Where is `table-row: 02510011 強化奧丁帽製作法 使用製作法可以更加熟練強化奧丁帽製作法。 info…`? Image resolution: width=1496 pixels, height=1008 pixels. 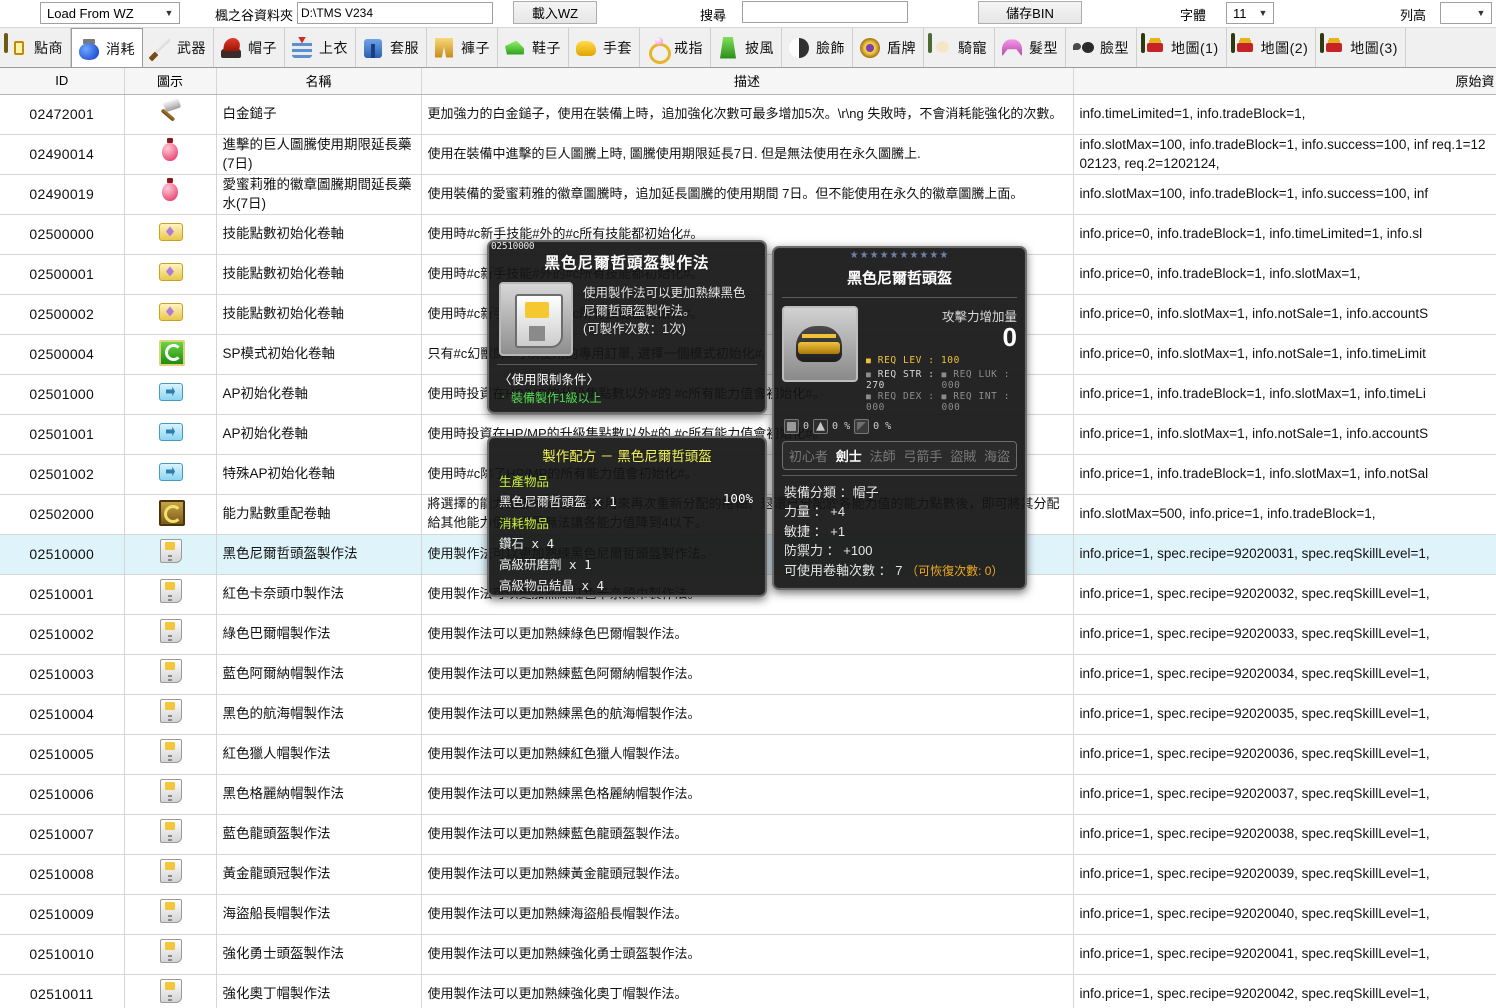 table-row: 02510011 強化奧丁帽製作法 使用製作法可以更加熟練強化奧丁帽製作法。 info… is located at coordinates (748, 991).